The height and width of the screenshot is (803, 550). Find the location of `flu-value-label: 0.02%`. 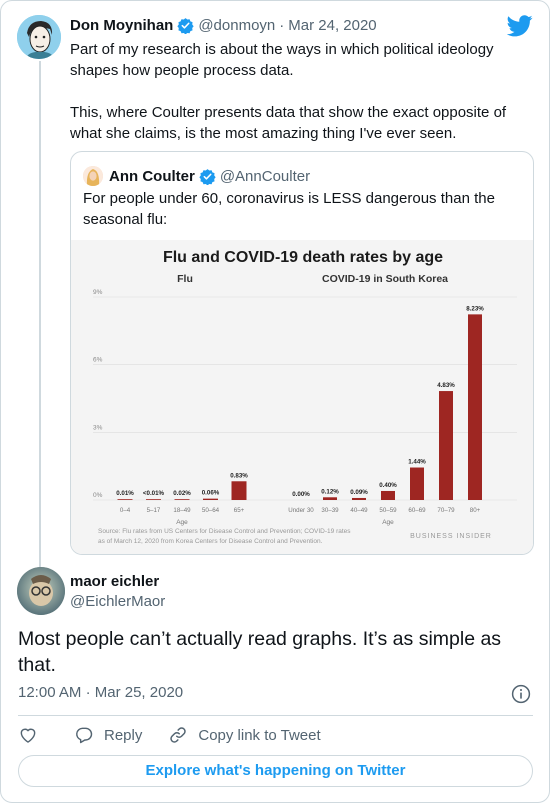

flu-value-label: 0.02% is located at coordinates (182, 493).